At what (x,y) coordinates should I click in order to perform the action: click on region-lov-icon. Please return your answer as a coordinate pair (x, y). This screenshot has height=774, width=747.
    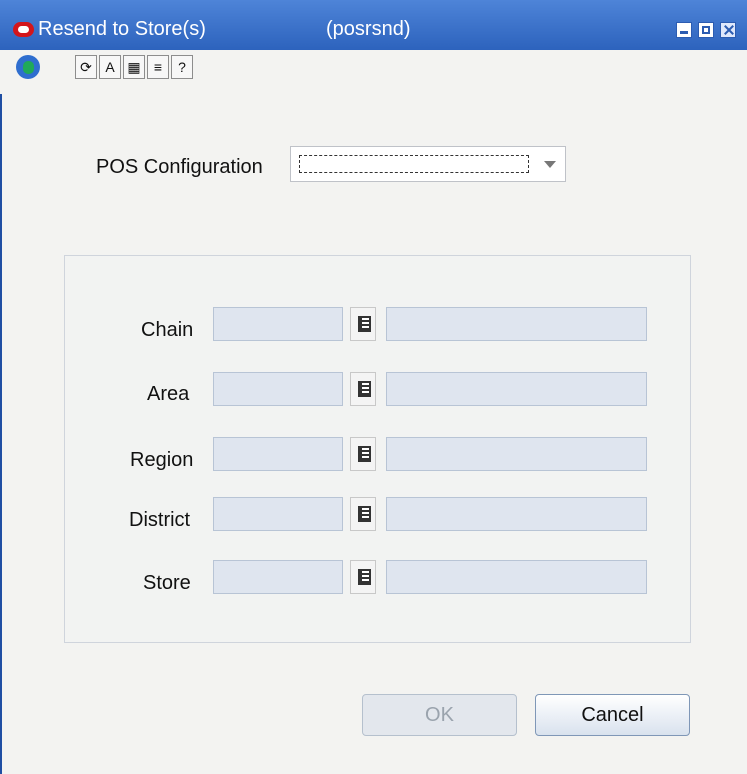
    Looking at the image, I should click on (363, 454).